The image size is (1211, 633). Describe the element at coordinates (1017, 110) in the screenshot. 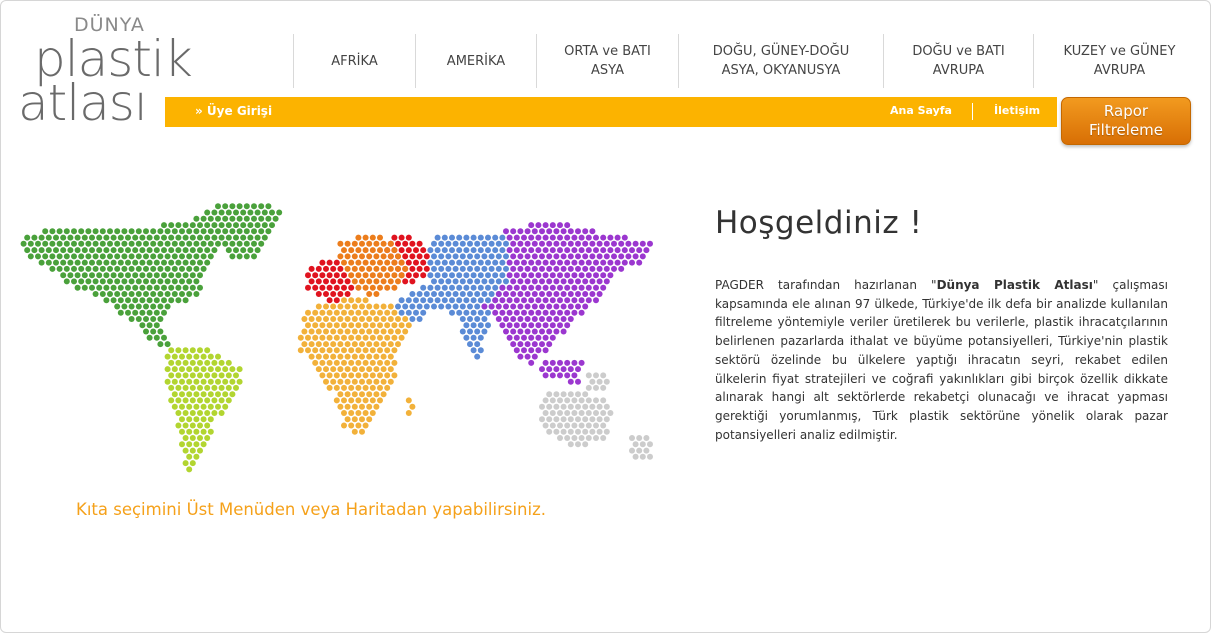

I see `contact-link: İletişim` at that location.